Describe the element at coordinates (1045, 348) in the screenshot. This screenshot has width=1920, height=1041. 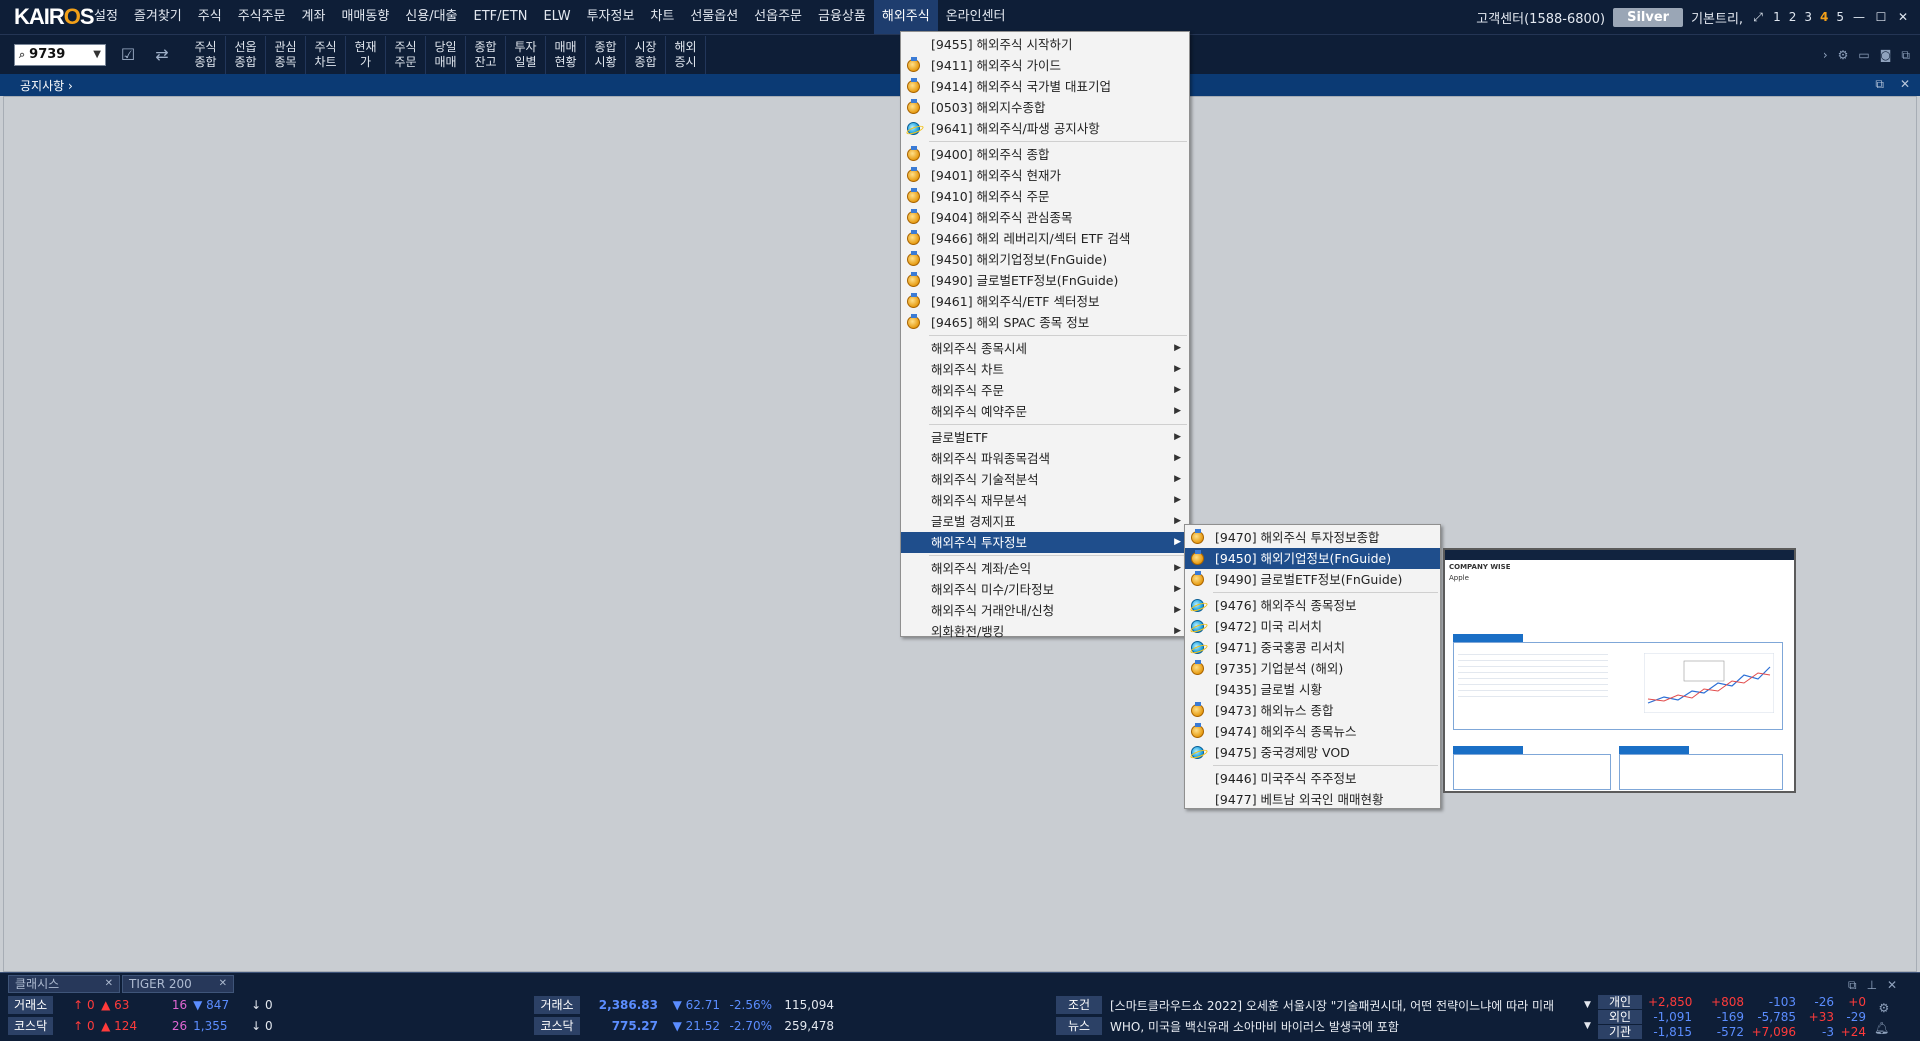
I see `menu-item: 해외주식 종목시세 ▶` at that location.